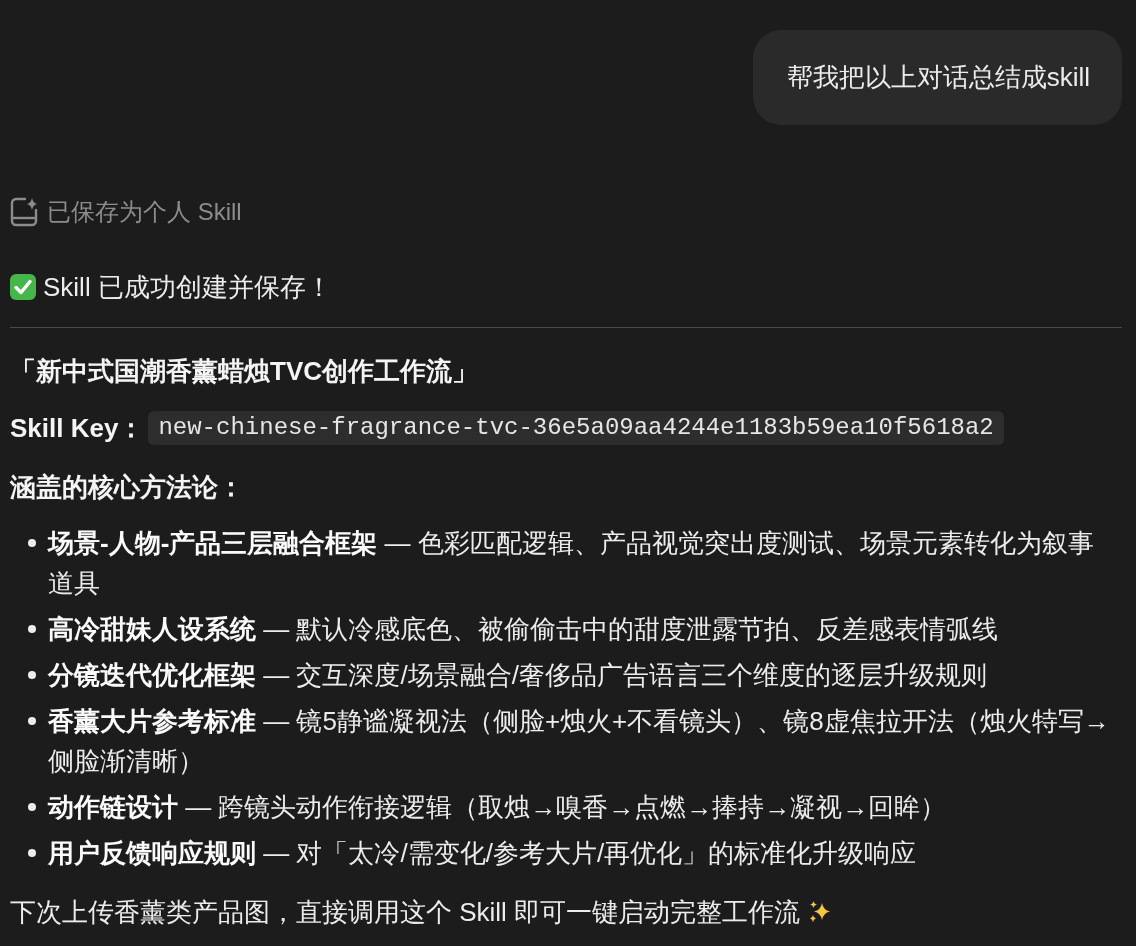  I want to click on method-item: 用户反馈响应规则 — 对「太冷/需变化/参考大片/再优化」的标准化升级响应, so click(482, 853).